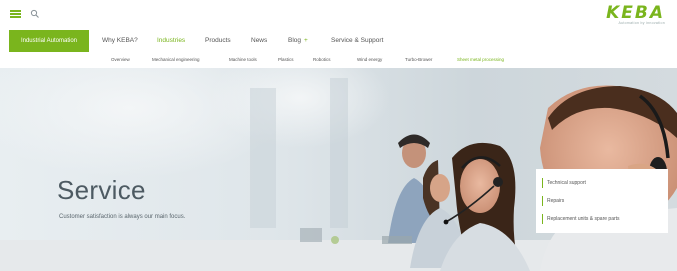 Image resolution: width=677 pixels, height=271 pixels. What do you see at coordinates (286, 60) in the screenshot?
I see `subnav-item-plastics: Plastics` at bounding box center [286, 60].